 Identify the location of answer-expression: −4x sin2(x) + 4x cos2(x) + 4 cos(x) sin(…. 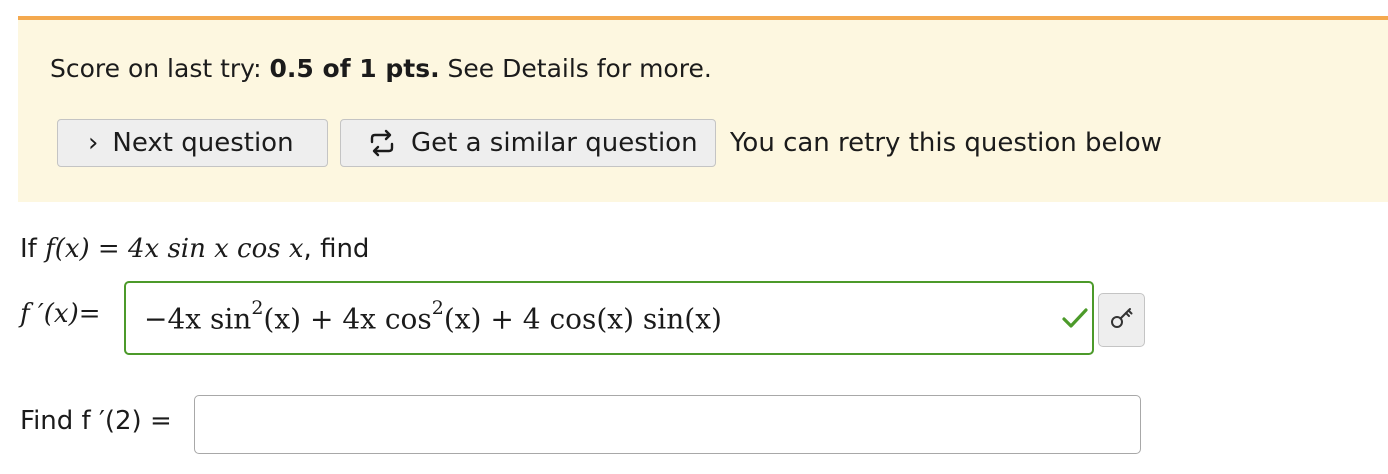
(433, 316).